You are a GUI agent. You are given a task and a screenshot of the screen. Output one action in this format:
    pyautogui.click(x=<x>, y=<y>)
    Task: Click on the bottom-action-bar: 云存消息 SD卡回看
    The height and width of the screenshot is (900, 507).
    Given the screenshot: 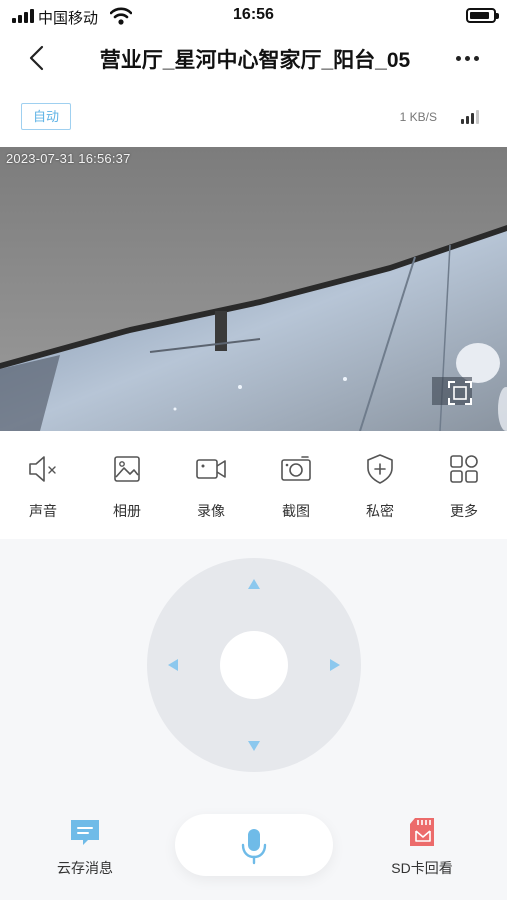 What is the action you would take?
    pyautogui.click(x=253, y=850)
    